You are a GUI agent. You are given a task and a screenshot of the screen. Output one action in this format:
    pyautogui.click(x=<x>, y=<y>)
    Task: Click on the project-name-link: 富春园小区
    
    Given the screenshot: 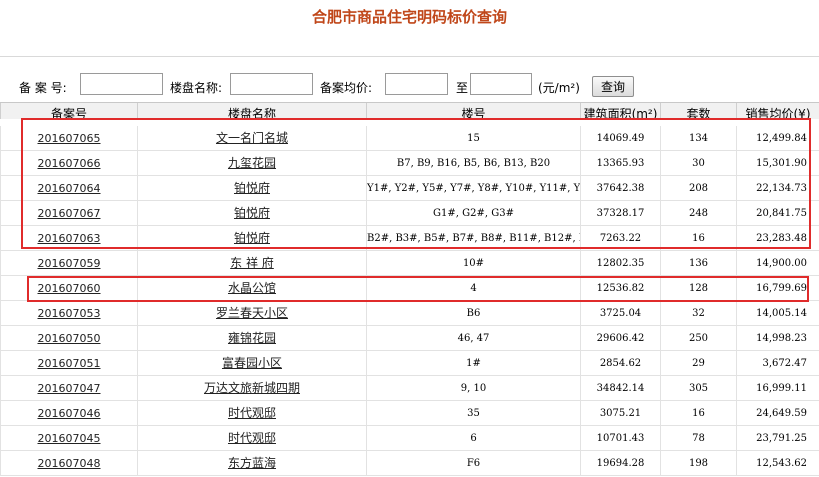 What is the action you would take?
    pyautogui.click(x=252, y=363)
    